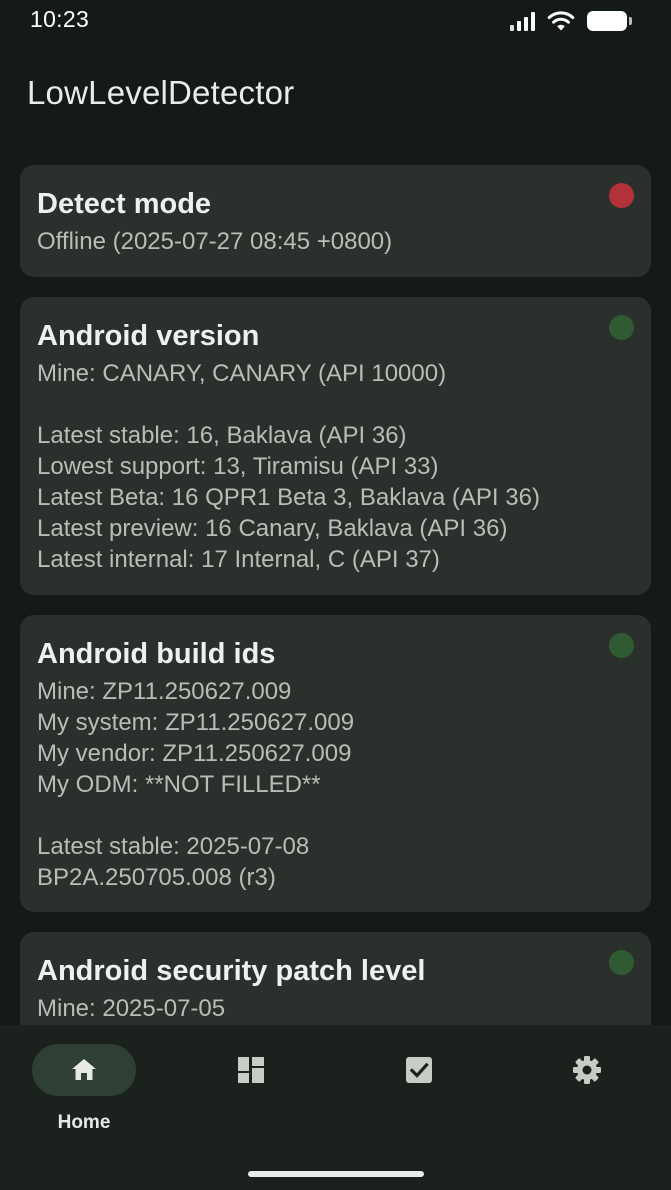 This screenshot has width=671, height=1190. I want to click on home-indicator, so click(336, 1174).